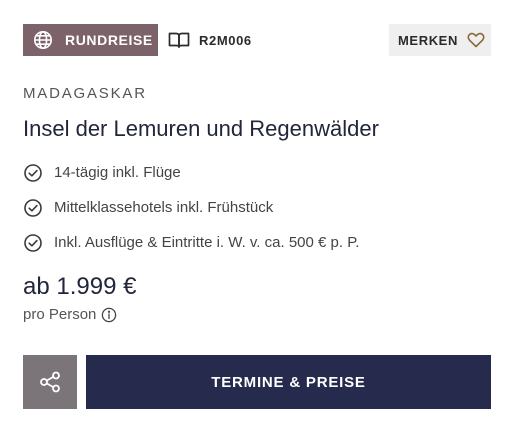 The height and width of the screenshot is (424, 514). Describe the element at coordinates (201, 128) in the screenshot. I see `trip-title: Insel der Lemuren und Regenwälder` at that location.